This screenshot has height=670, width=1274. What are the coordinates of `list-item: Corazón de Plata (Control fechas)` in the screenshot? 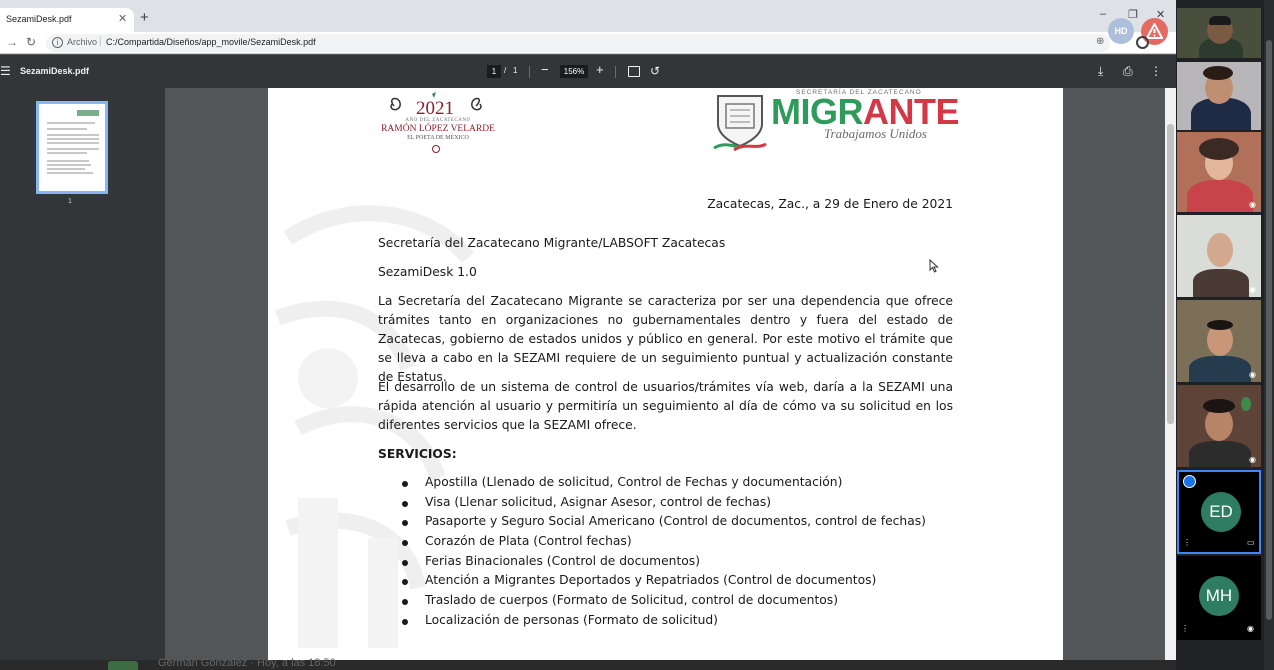 It's located at (678, 542).